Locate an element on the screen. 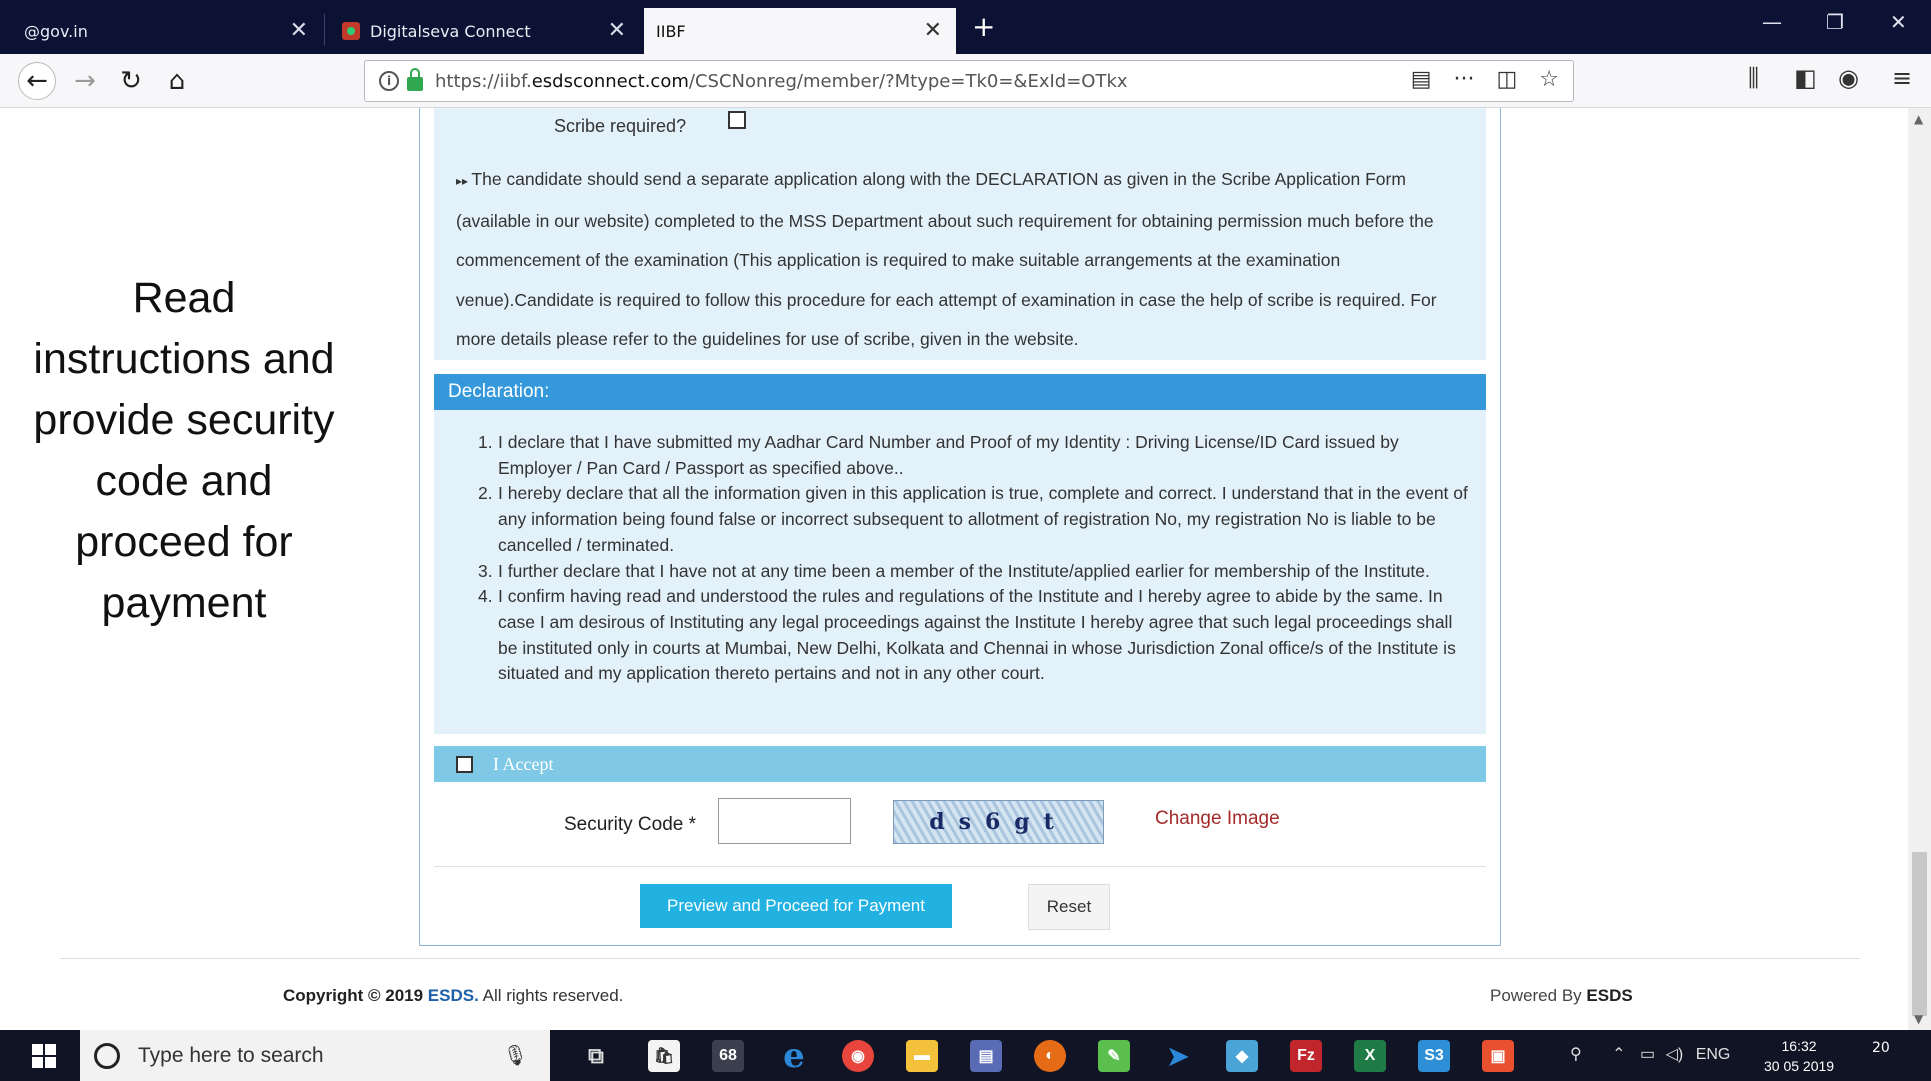 Image resolution: width=1931 pixels, height=1081 pixels. info-icon: i is located at coordinates (389, 81).